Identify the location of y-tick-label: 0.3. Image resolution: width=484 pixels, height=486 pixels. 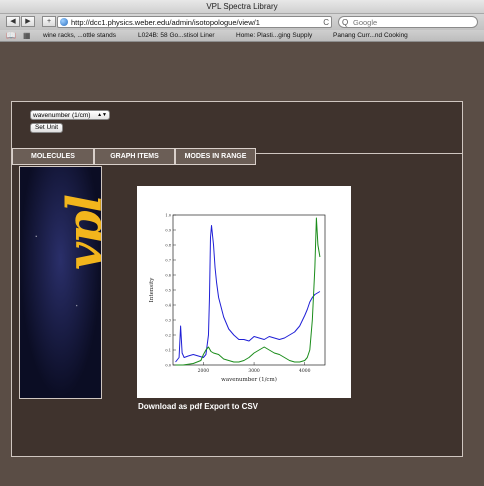
(168, 321).